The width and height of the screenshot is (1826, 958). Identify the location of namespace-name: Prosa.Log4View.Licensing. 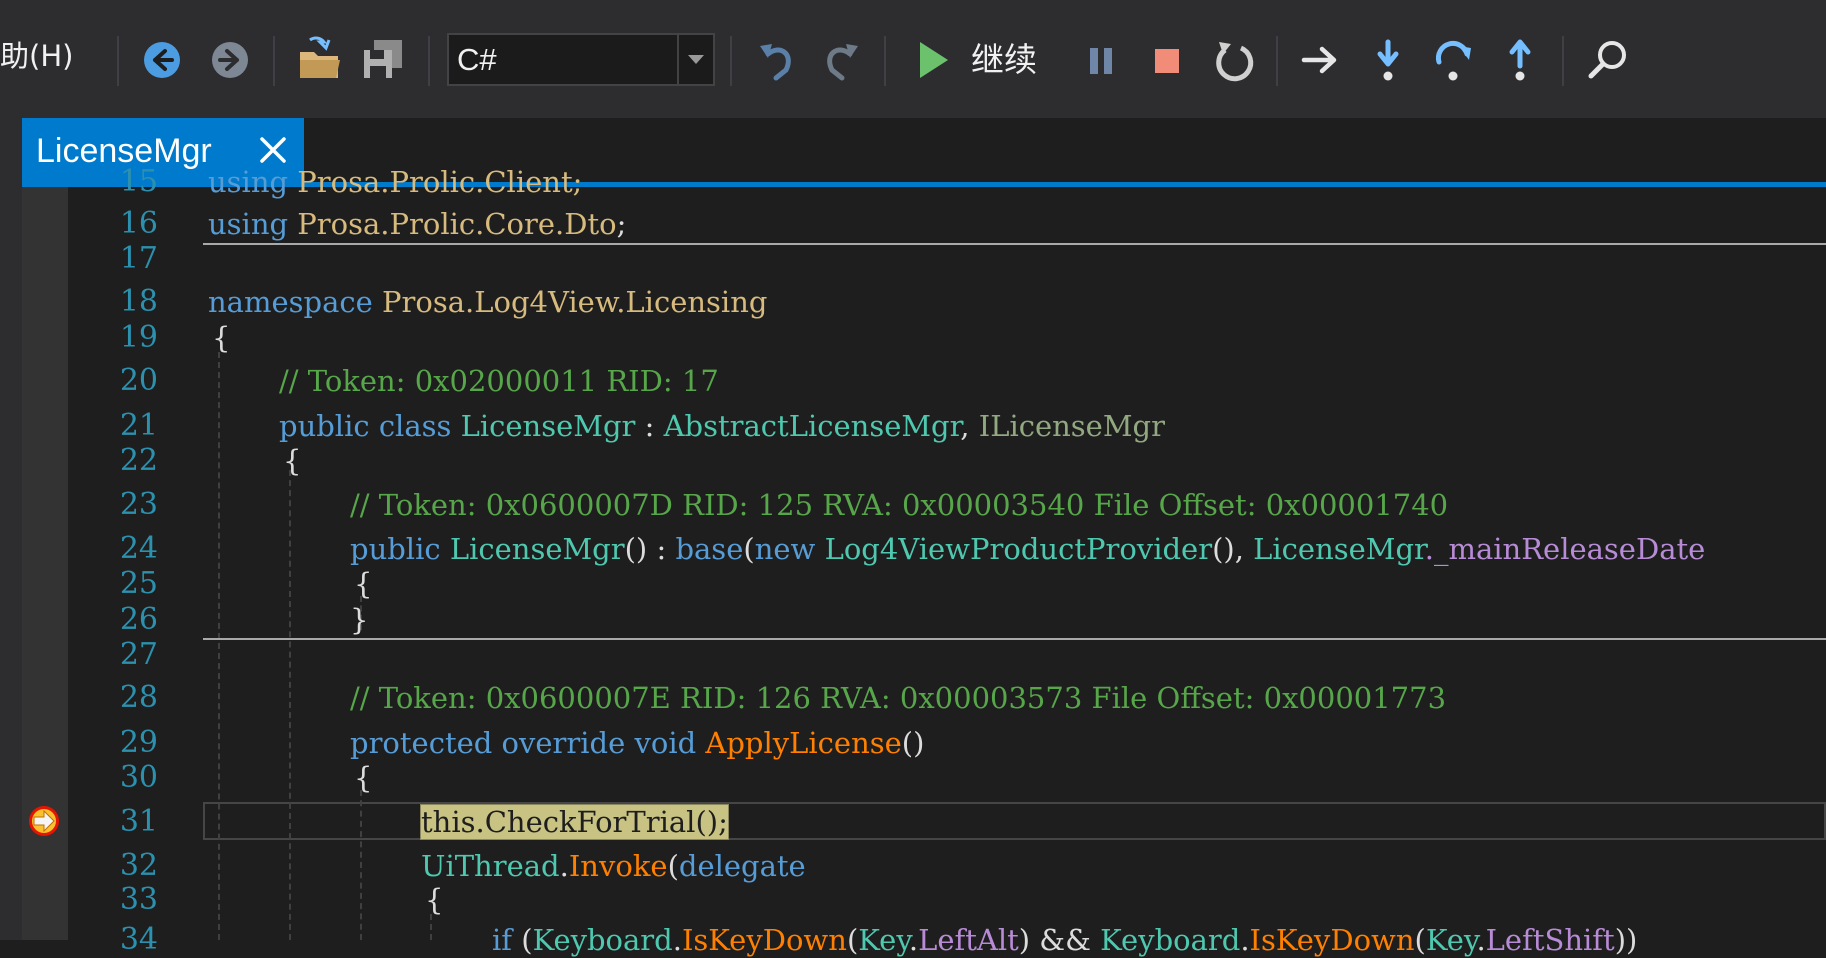
(575, 302).